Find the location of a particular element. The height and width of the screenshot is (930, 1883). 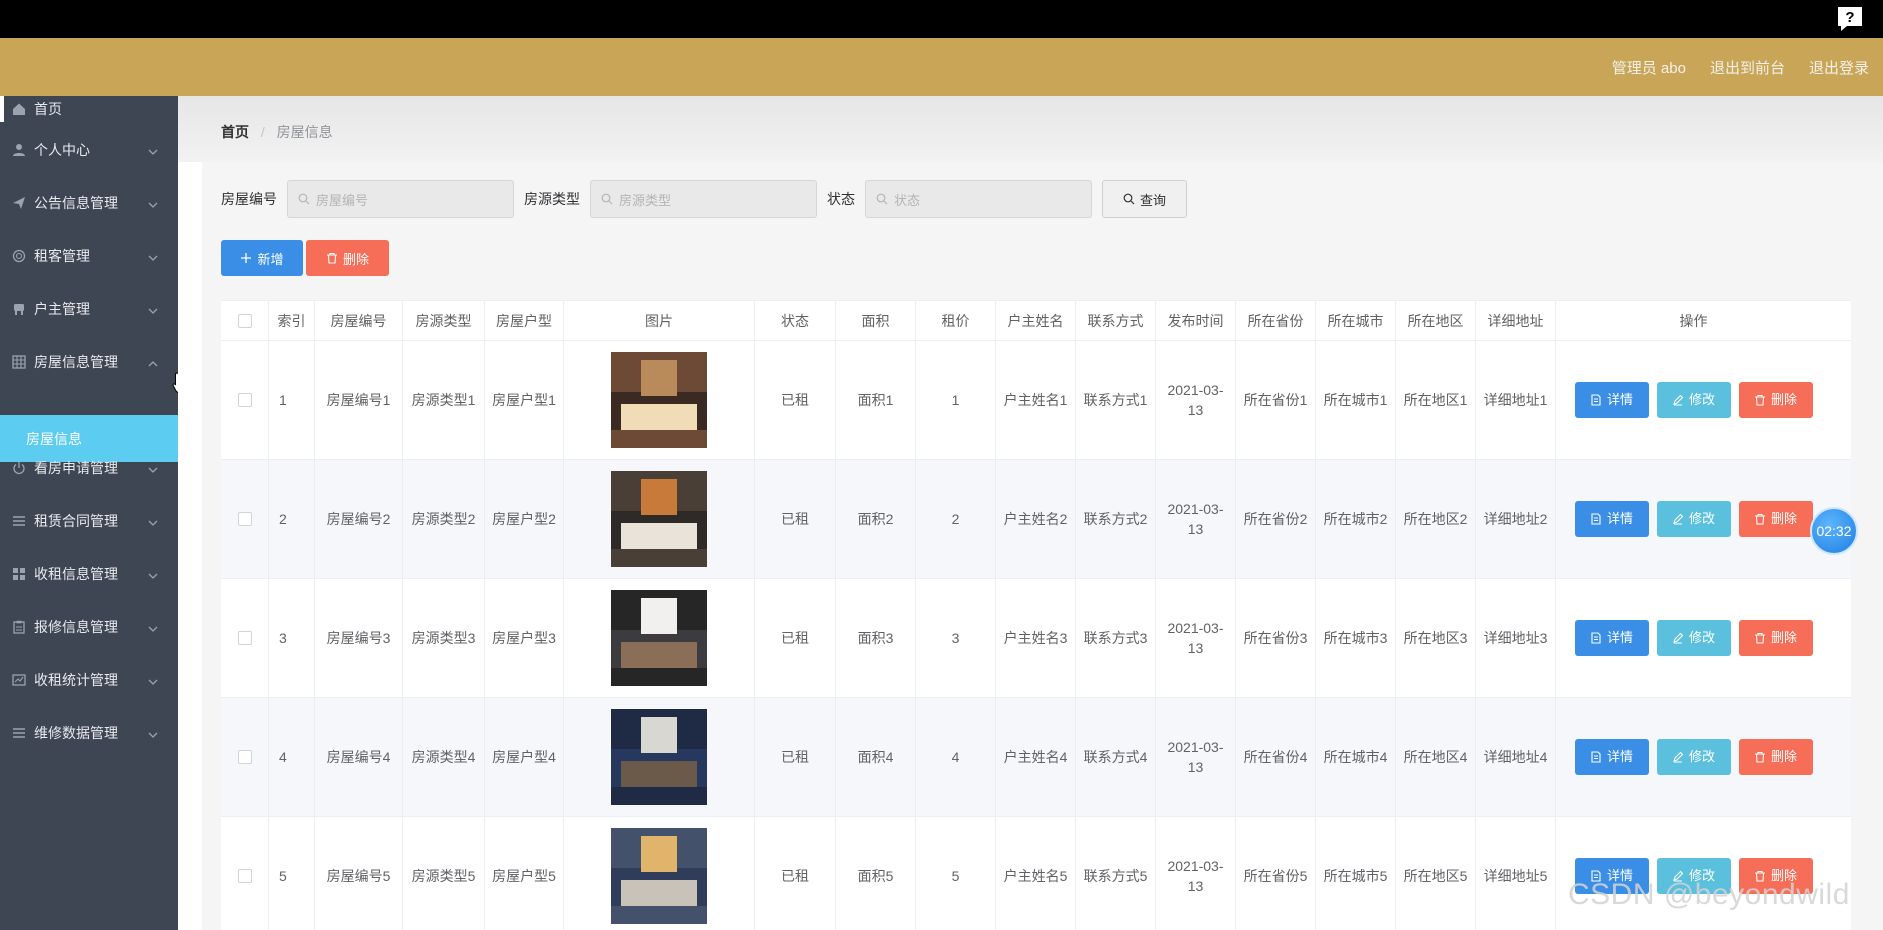

cell-price: 5 is located at coordinates (956, 873).